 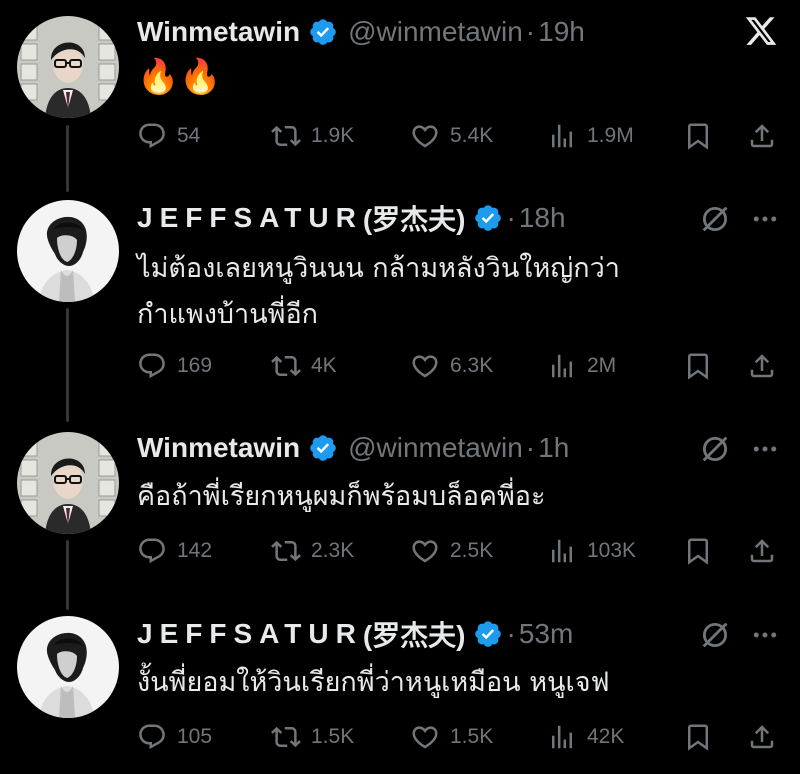 I want to click on reply-count: 54, so click(x=189, y=135).